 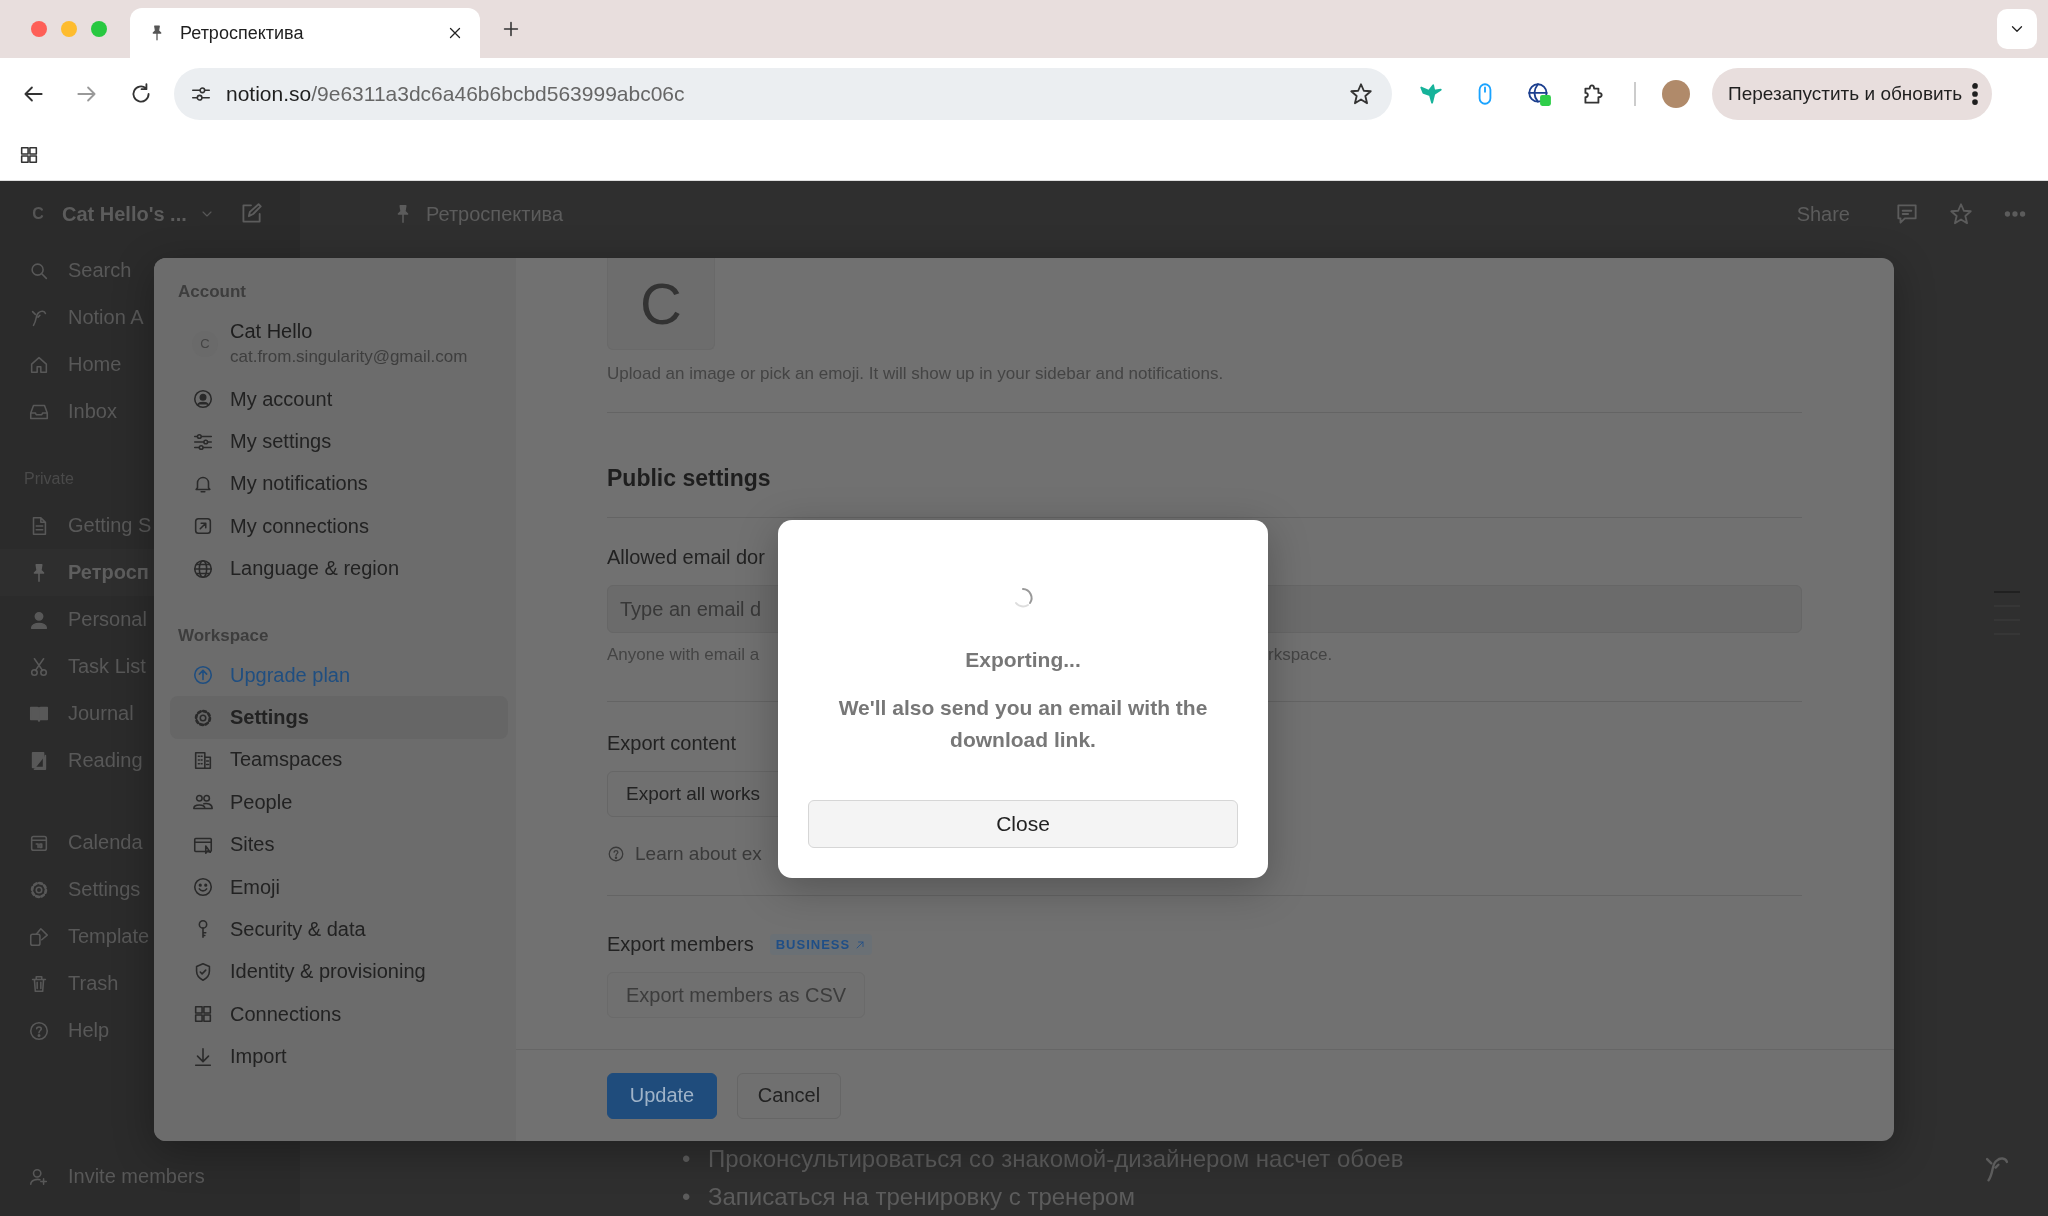 What do you see at coordinates (339, 972) in the screenshot?
I see `settings-nav-item: Identity & provisioning` at bounding box center [339, 972].